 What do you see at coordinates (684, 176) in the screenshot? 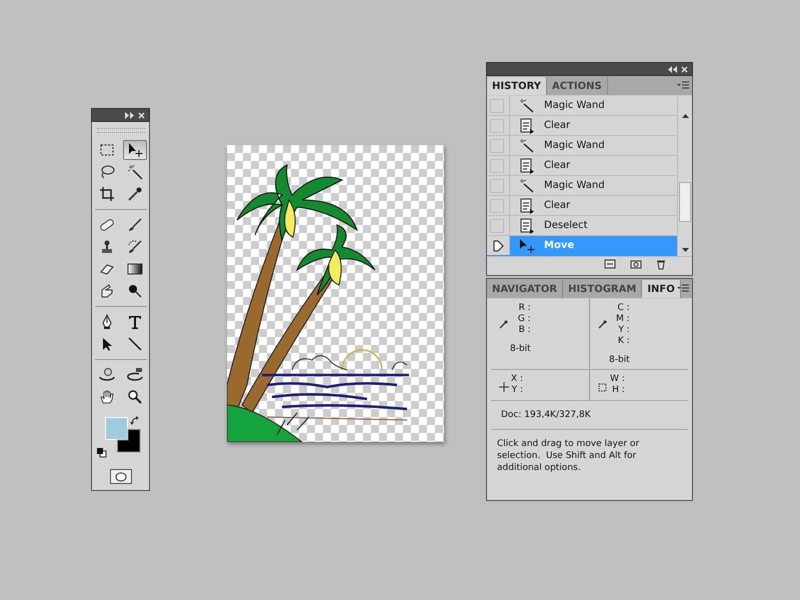
I see `scrollbar` at bounding box center [684, 176].